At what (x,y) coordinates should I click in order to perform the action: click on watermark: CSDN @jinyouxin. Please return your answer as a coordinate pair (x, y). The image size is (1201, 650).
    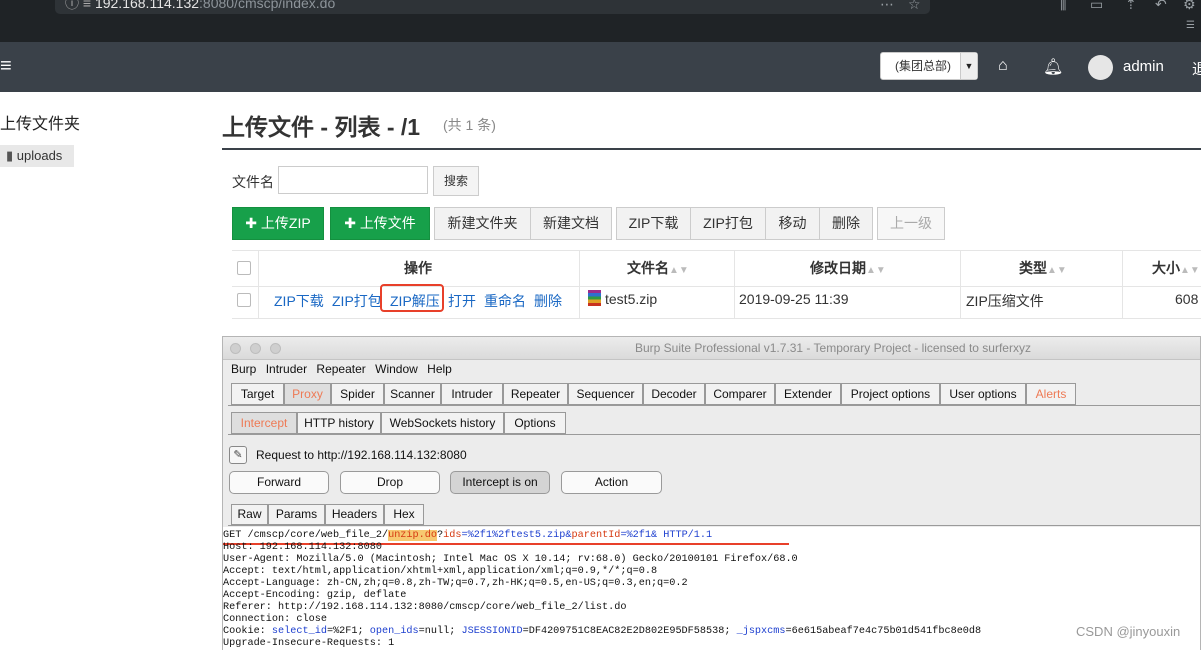
    Looking at the image, I should click on (1128, 631).